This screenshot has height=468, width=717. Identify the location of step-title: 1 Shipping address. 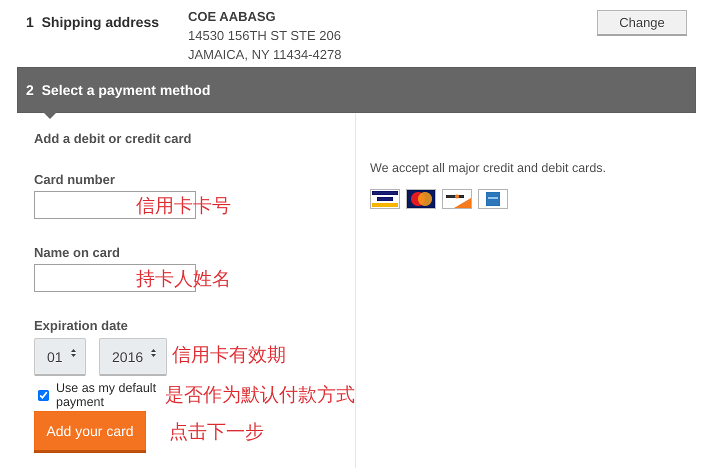
(93, 22).